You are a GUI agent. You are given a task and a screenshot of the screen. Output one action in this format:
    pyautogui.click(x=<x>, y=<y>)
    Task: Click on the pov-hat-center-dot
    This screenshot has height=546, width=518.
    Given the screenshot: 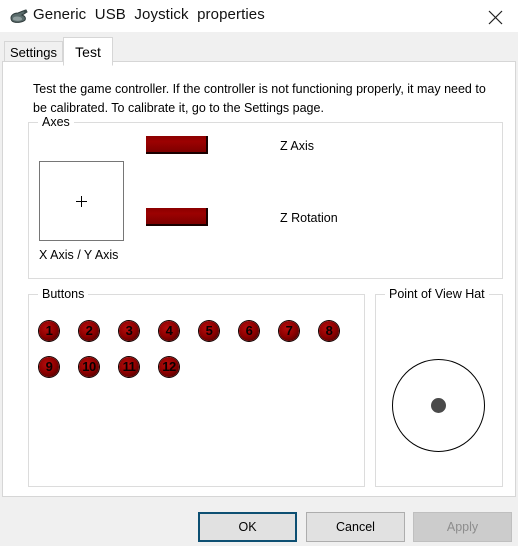 What is the action you would take?
    pyautogui.click(x=438, y=405)
    